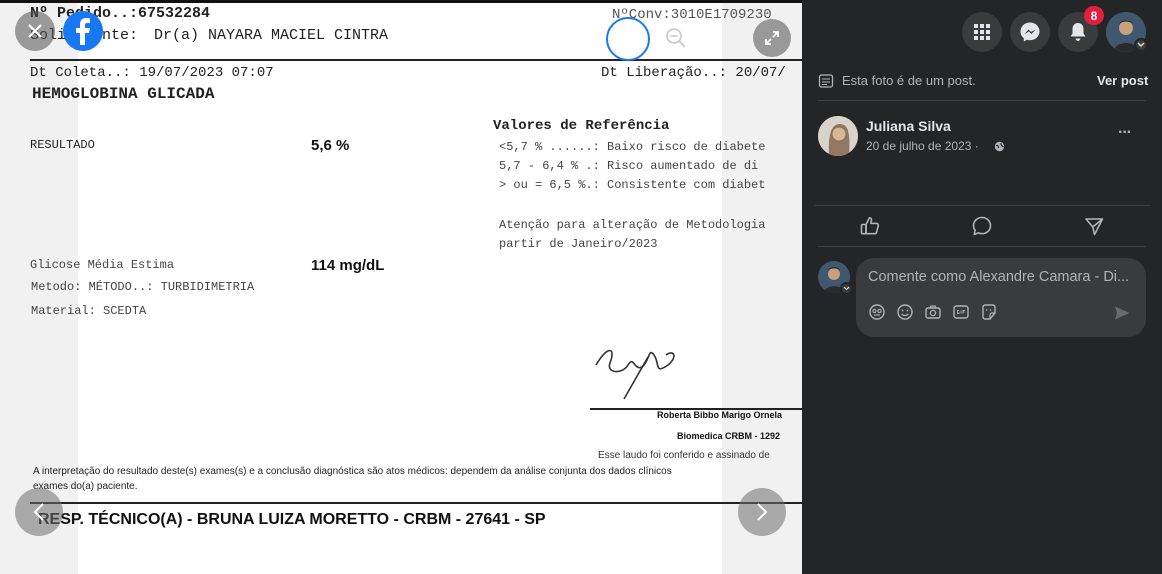 The image size is (1162, 574). Describe the element at coordinates (905, 312) in the screenshot. I see `emoji-icon` at that location.